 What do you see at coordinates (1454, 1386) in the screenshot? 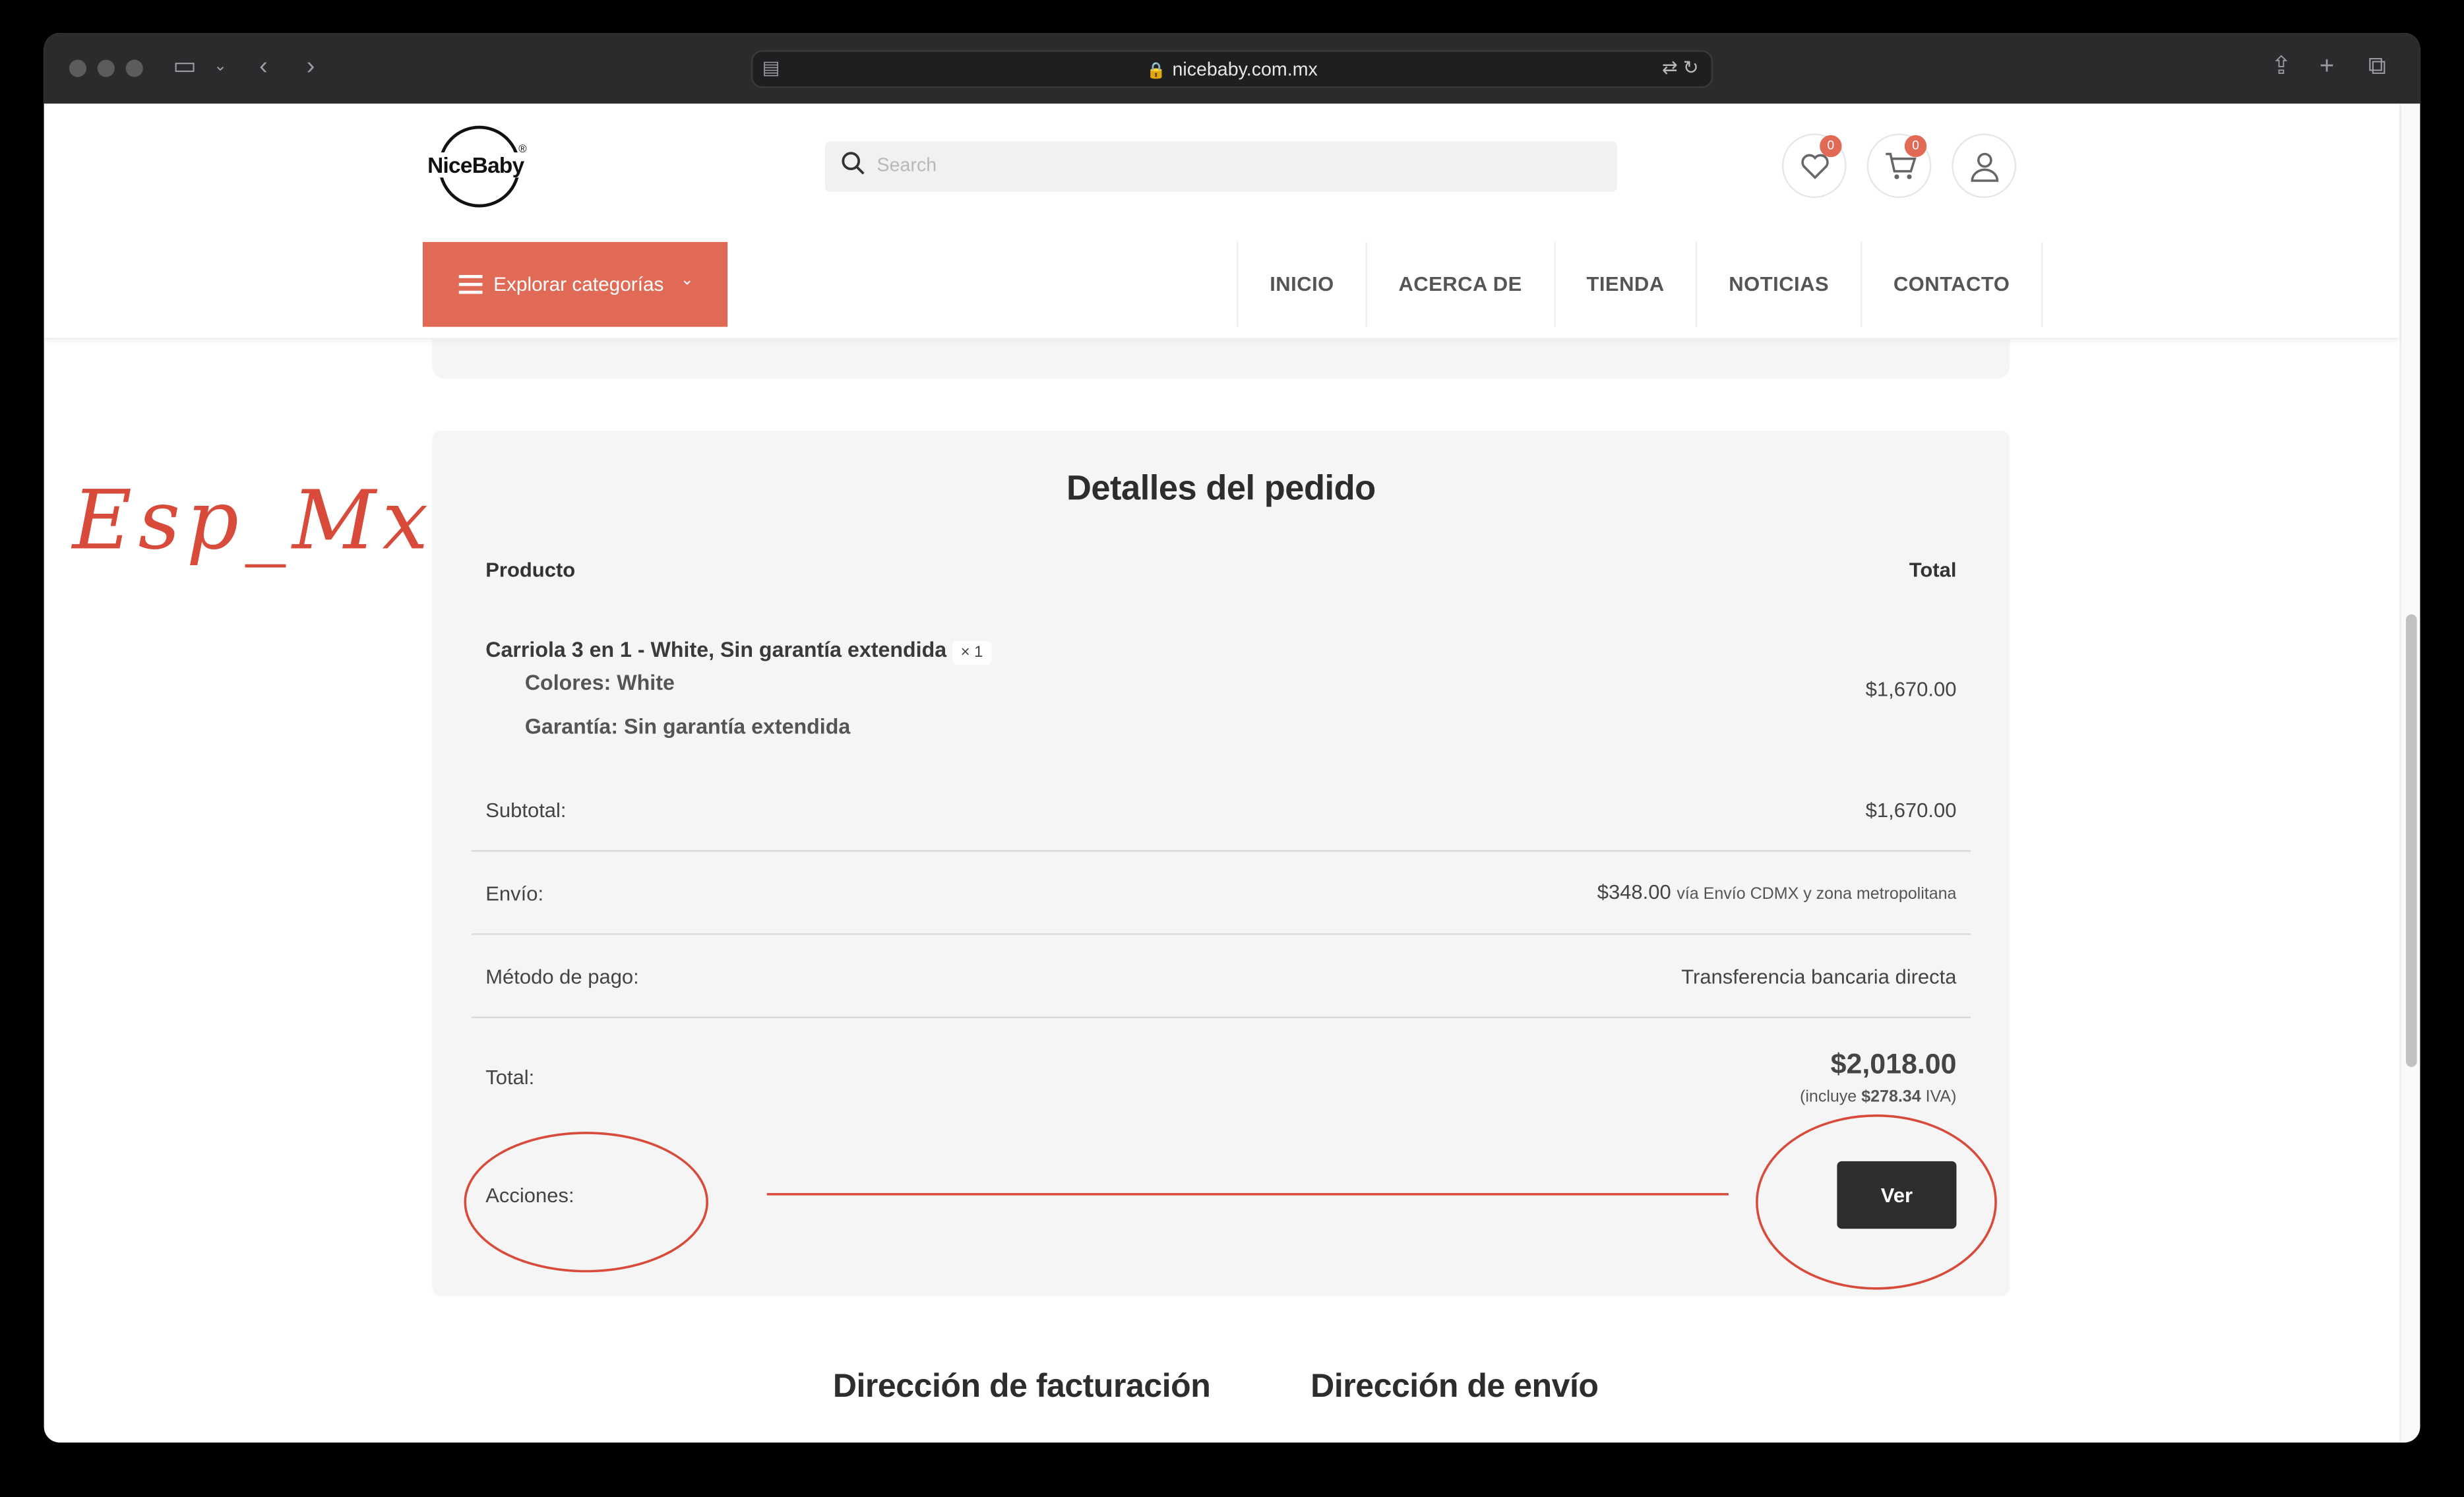
I see `shipping-address-title: Dirección de envío` at bounding box center [1454, 1386].